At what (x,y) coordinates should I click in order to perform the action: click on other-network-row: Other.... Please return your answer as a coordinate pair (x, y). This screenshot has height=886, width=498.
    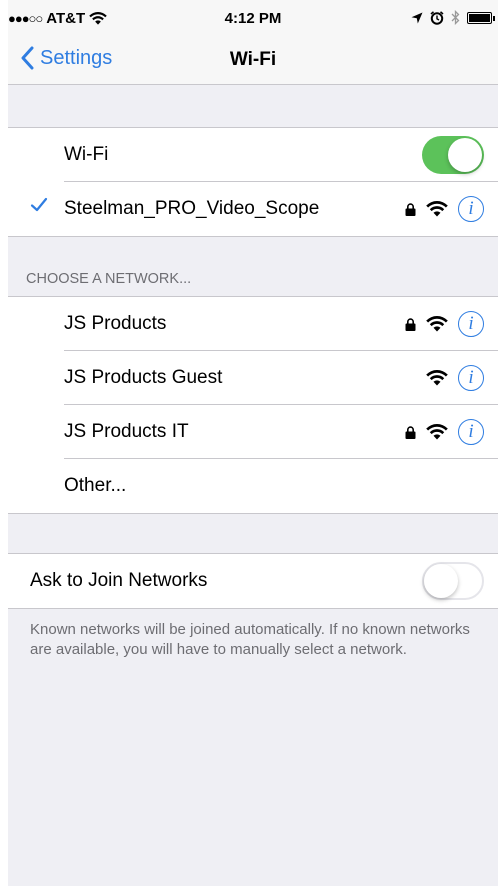
    Looking at the image, I should click on (253, 486).